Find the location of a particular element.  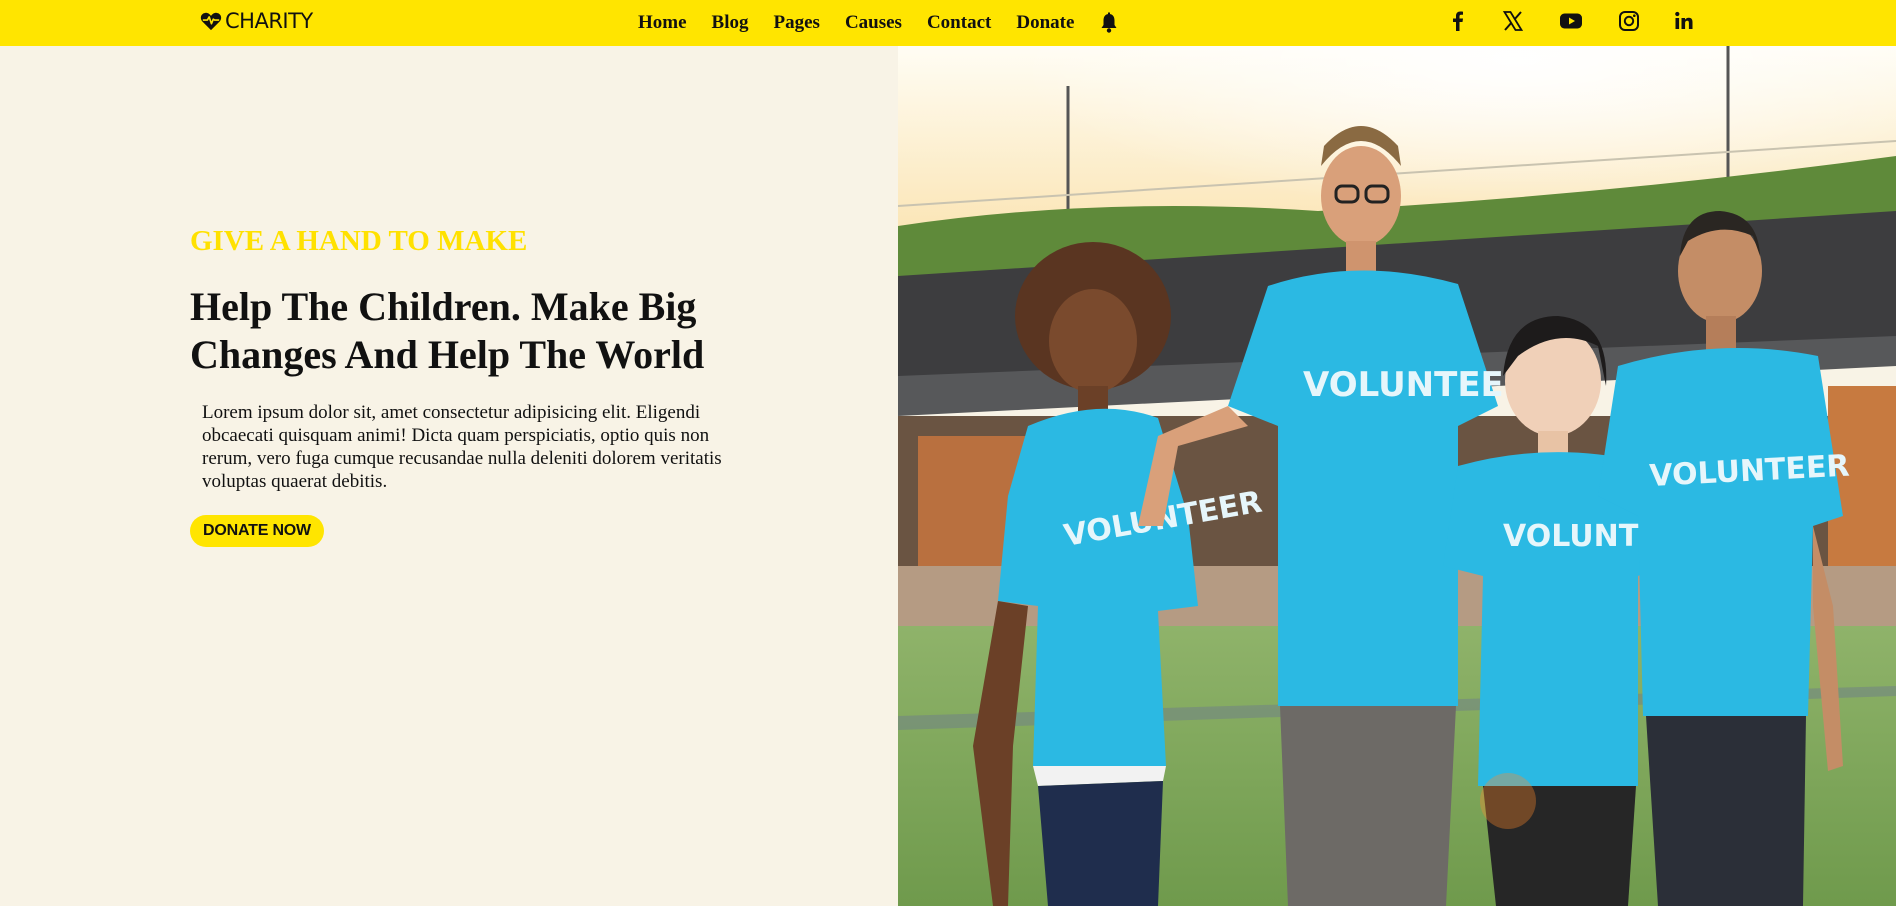

heart-pulse-icon is located at coordinates (211, 21).